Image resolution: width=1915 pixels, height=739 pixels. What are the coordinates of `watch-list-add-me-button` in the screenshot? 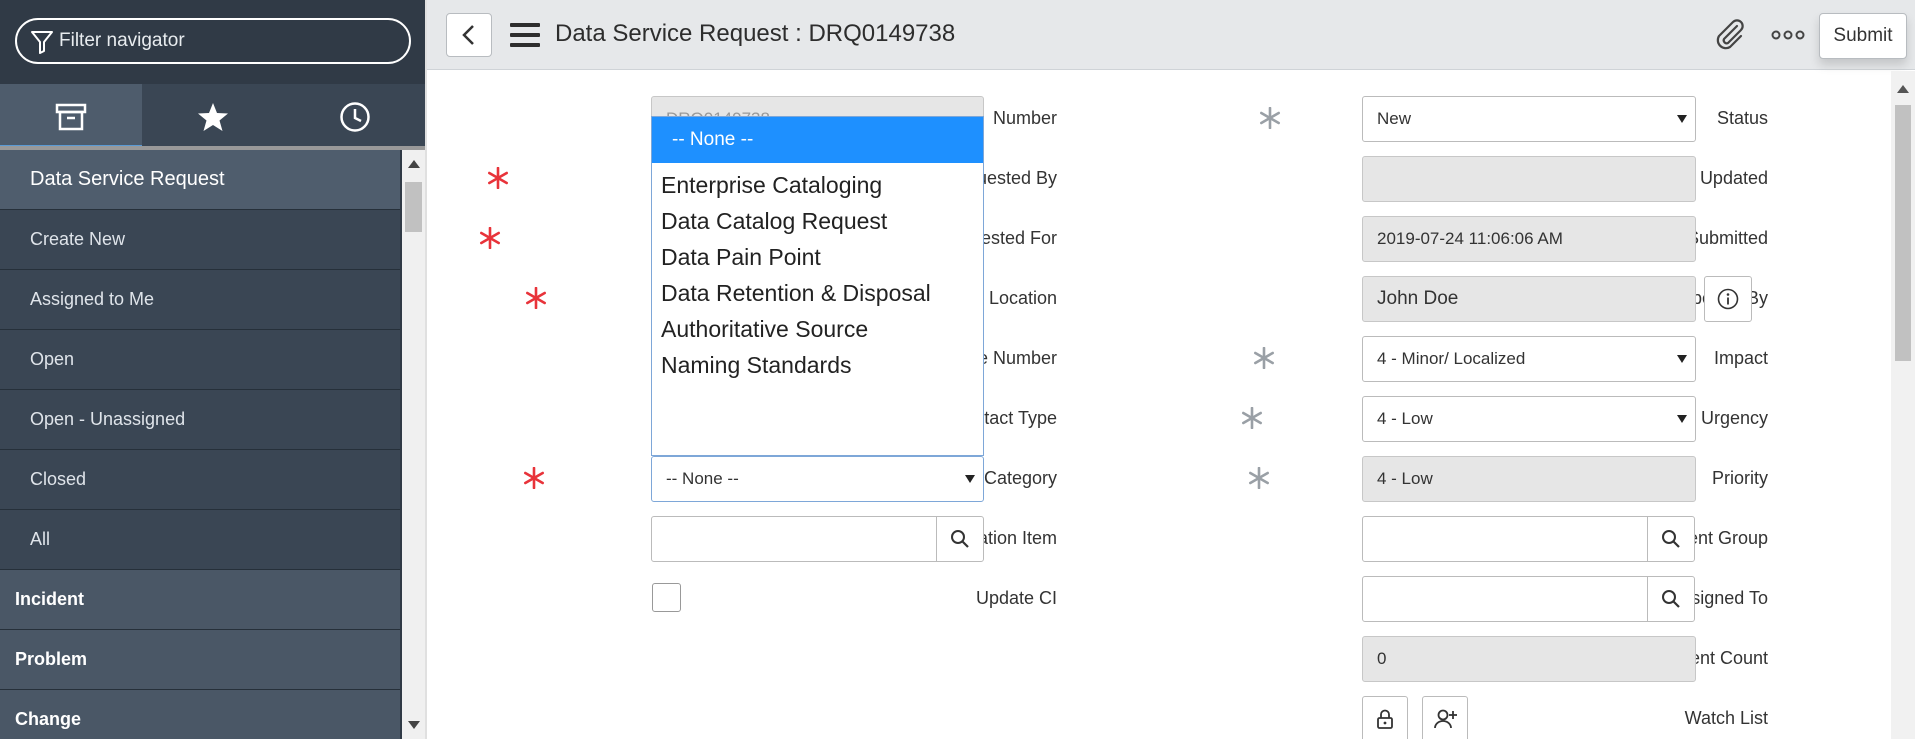 It's located at (1445, 717).